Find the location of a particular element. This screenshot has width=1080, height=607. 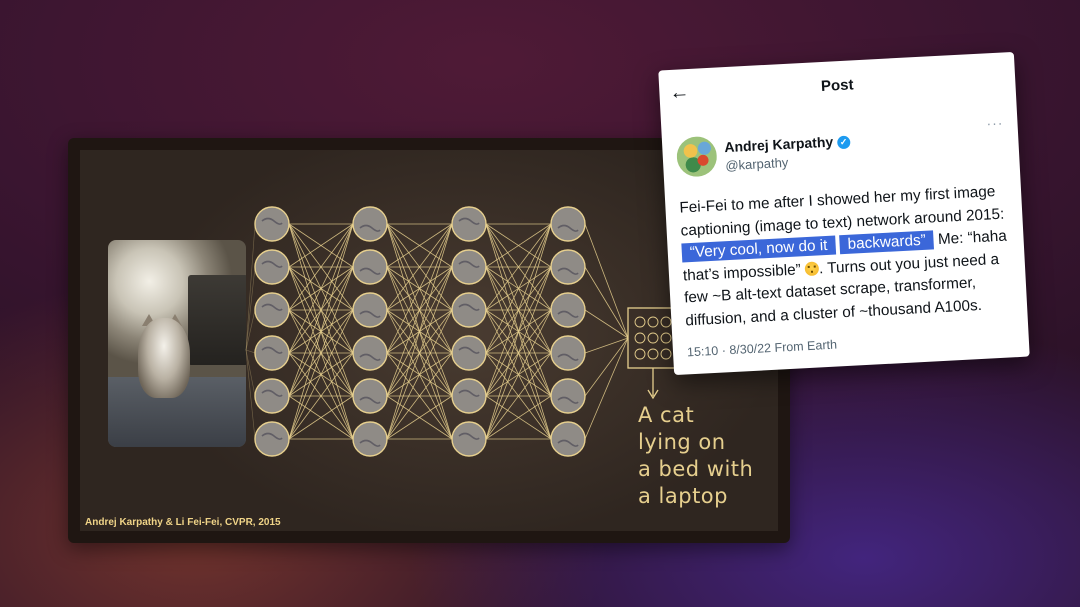

author-handle: @karpathy is located at coordinates (757, 164).